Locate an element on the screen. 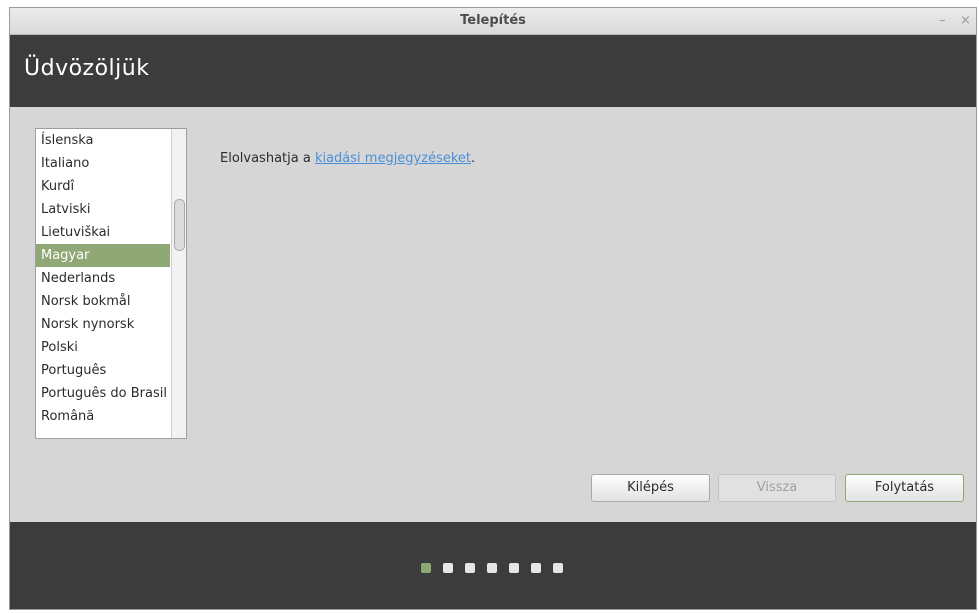 The image size is (979, 613). release-notes-suffix: . is located at coordinates (473, 158).